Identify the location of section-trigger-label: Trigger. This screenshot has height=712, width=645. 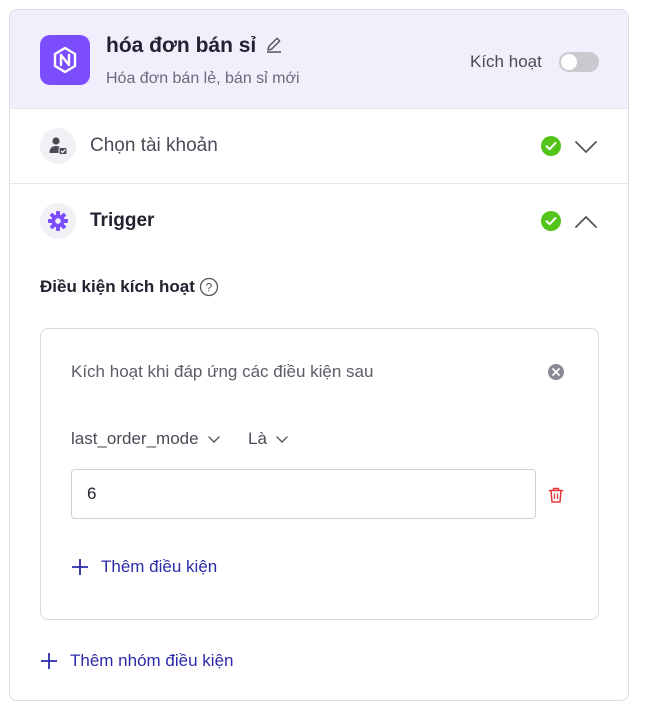
(122, 220).